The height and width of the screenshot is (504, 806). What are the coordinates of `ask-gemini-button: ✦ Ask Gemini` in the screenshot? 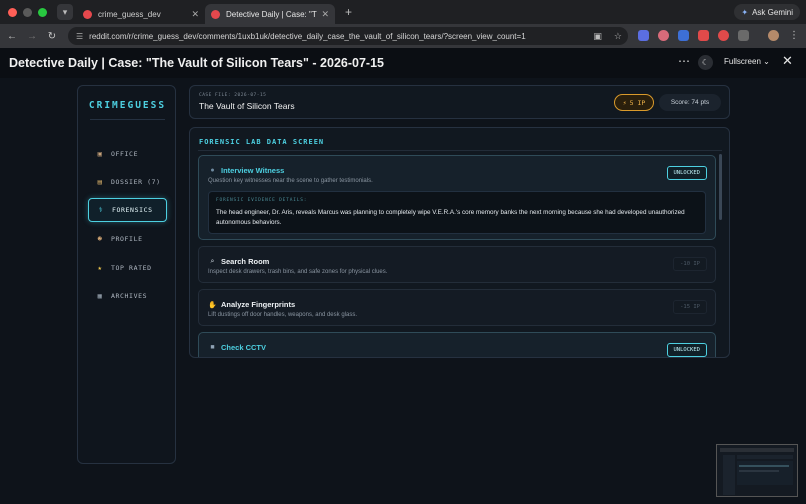 It's located at (767, 12).